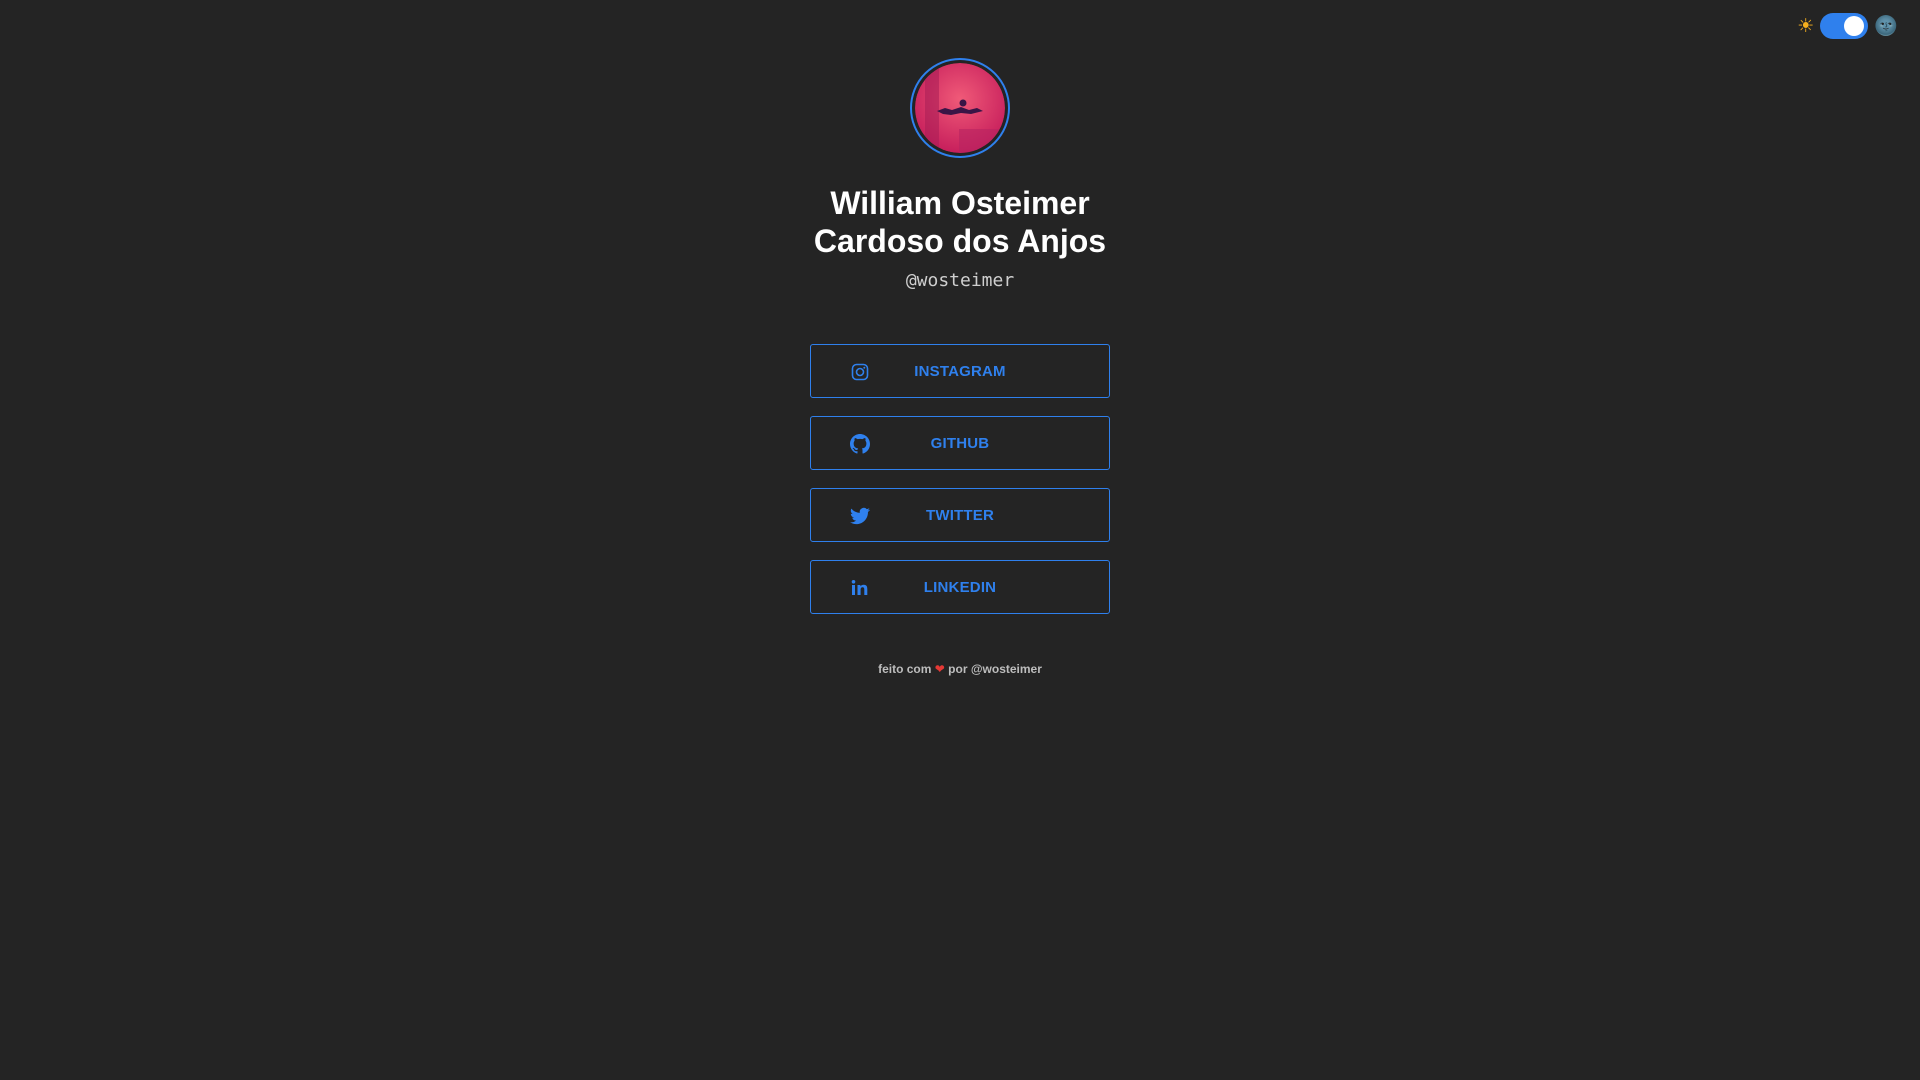  I want to click on footer: feito com ❤ por @wosteimer, so click(960, 669).